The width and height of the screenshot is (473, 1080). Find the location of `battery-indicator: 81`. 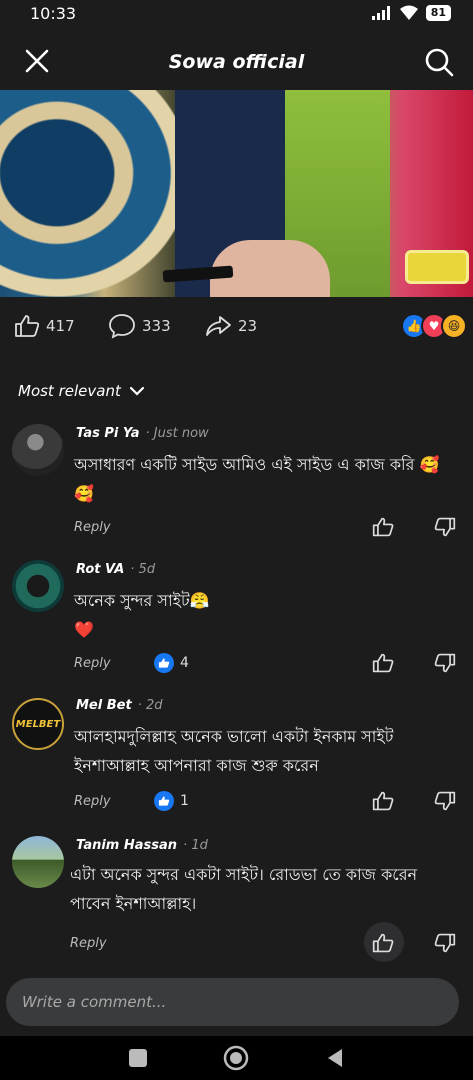

battery-indicator: 81 is located at coordinates (438, 13).